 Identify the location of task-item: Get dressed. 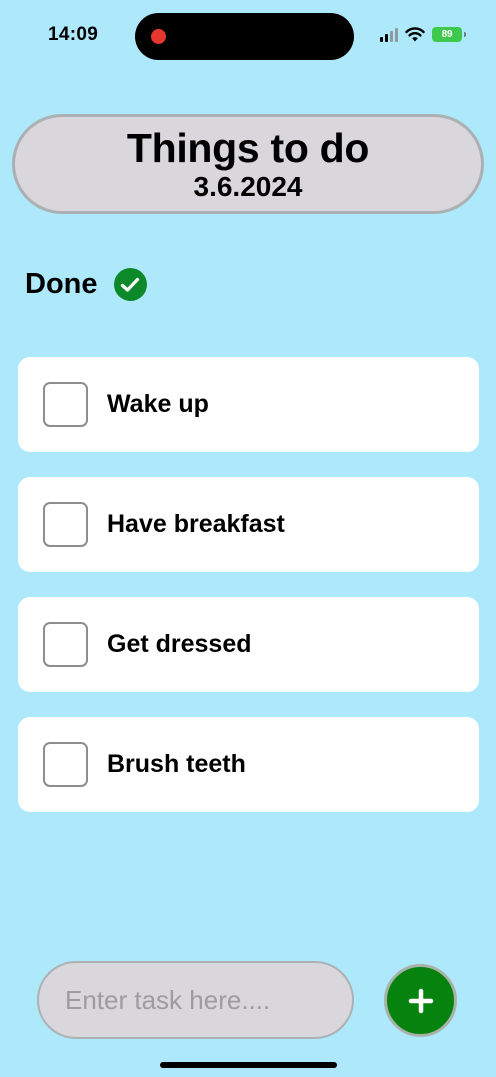
(248, 644).